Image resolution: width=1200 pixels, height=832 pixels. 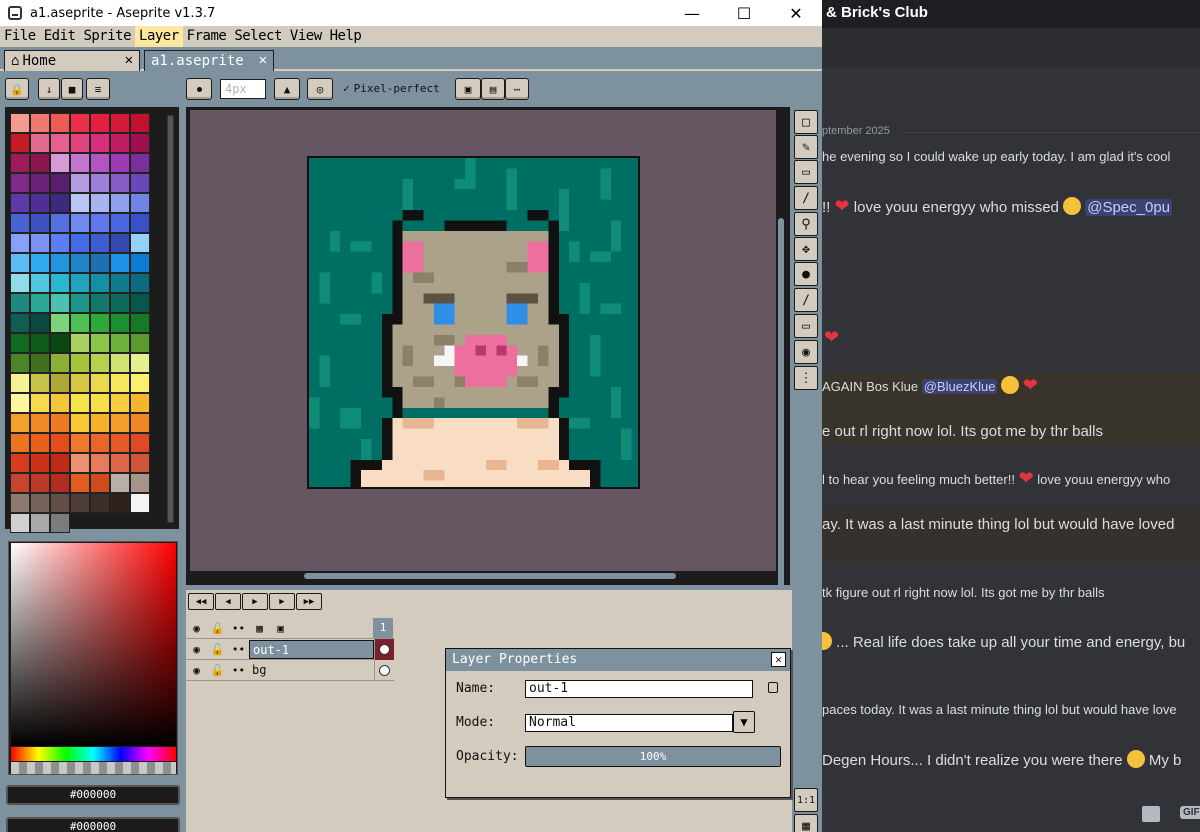 I want to click on menu-select: Select, so click(x=258, y=36).